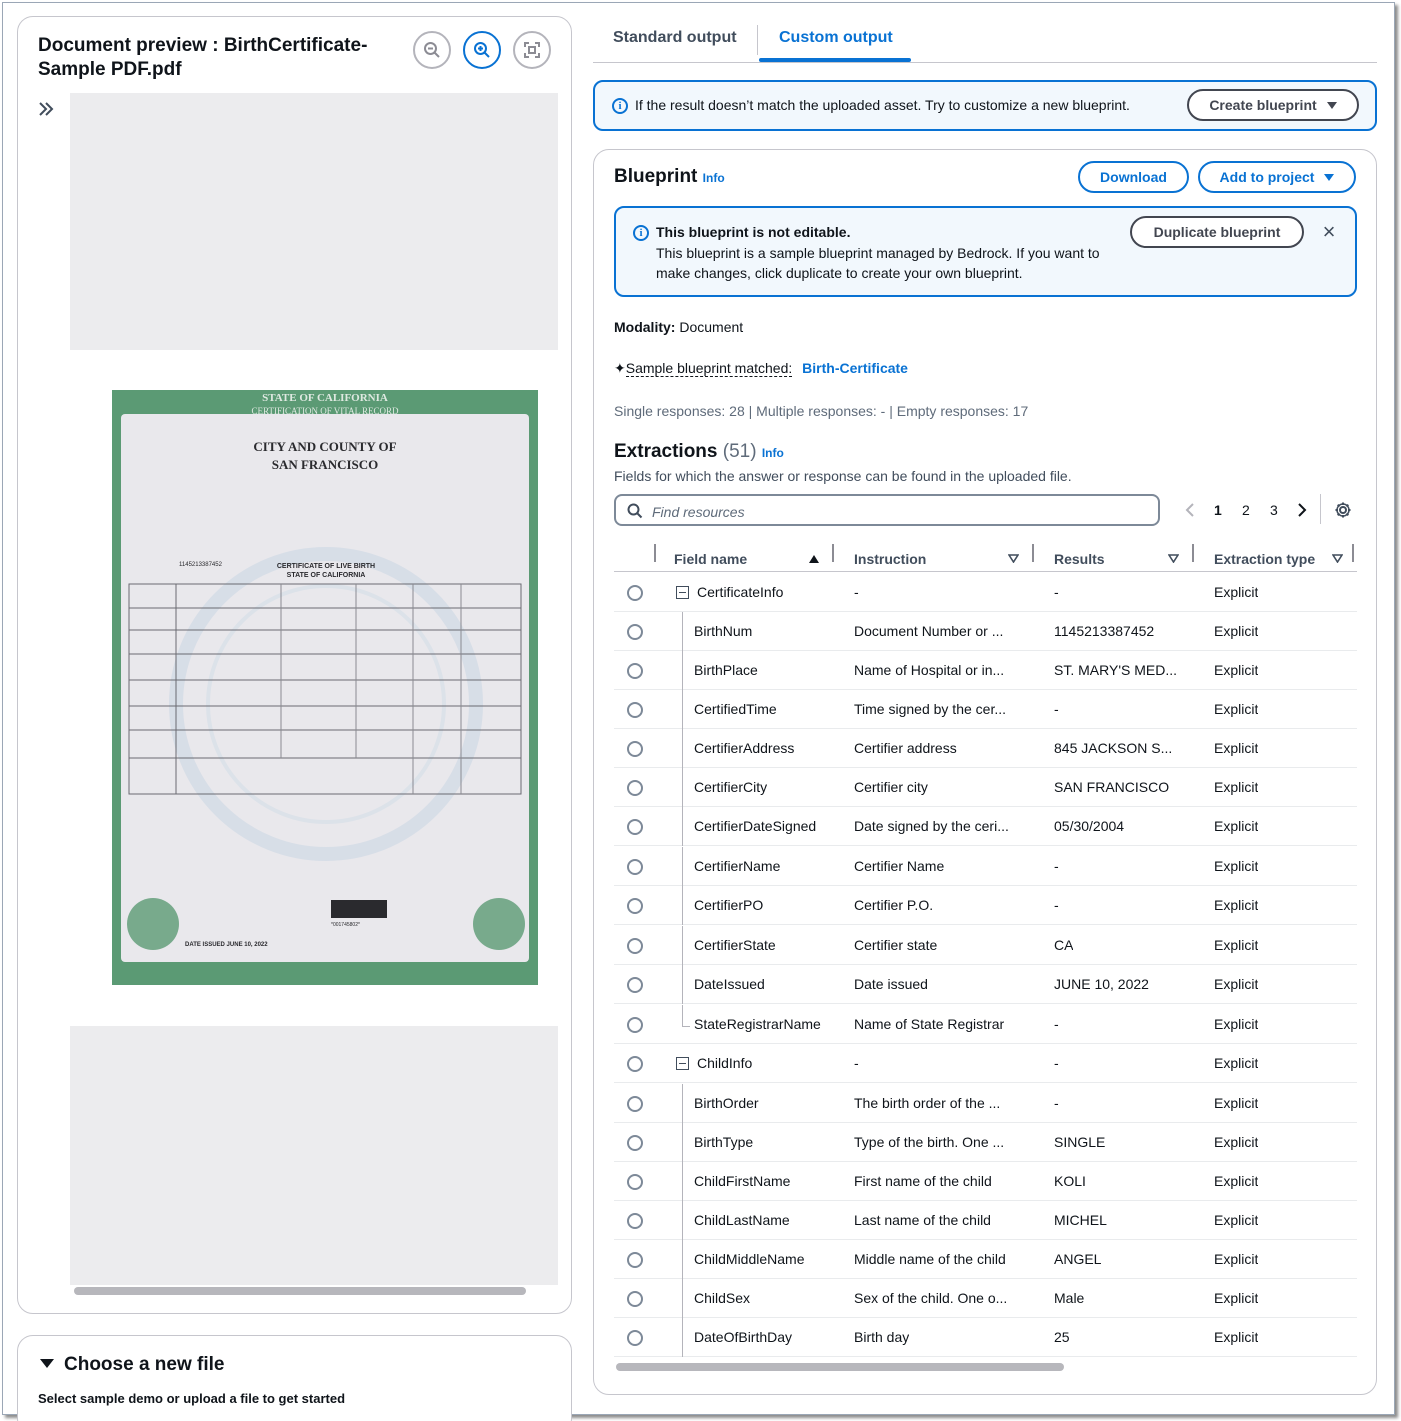  What do you see at coordinates (985, 592) in the screenshot?
I see `table-row: CertificateInfo - - Explicit` at bounding box center [985, 592].